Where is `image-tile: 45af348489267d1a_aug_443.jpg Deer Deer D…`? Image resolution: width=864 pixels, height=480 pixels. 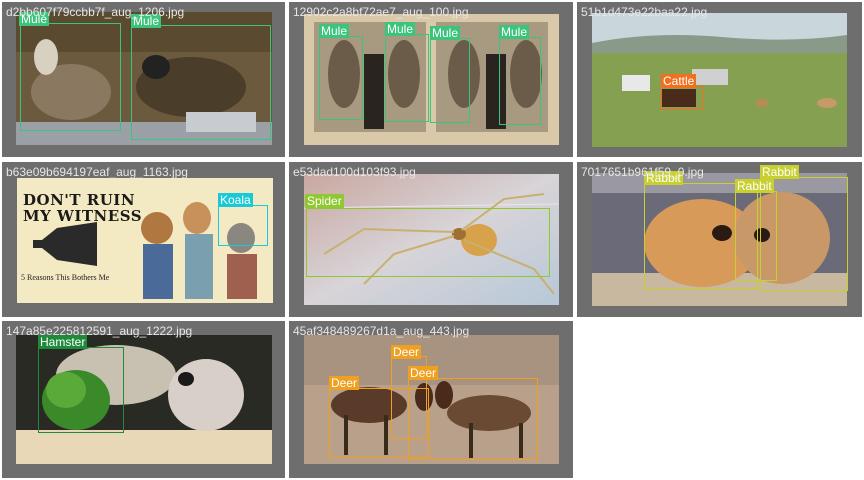 image-tile: 45af348489267d1a_aug_443.jpg Deer Deer D… is located at coordinates (431, 399).